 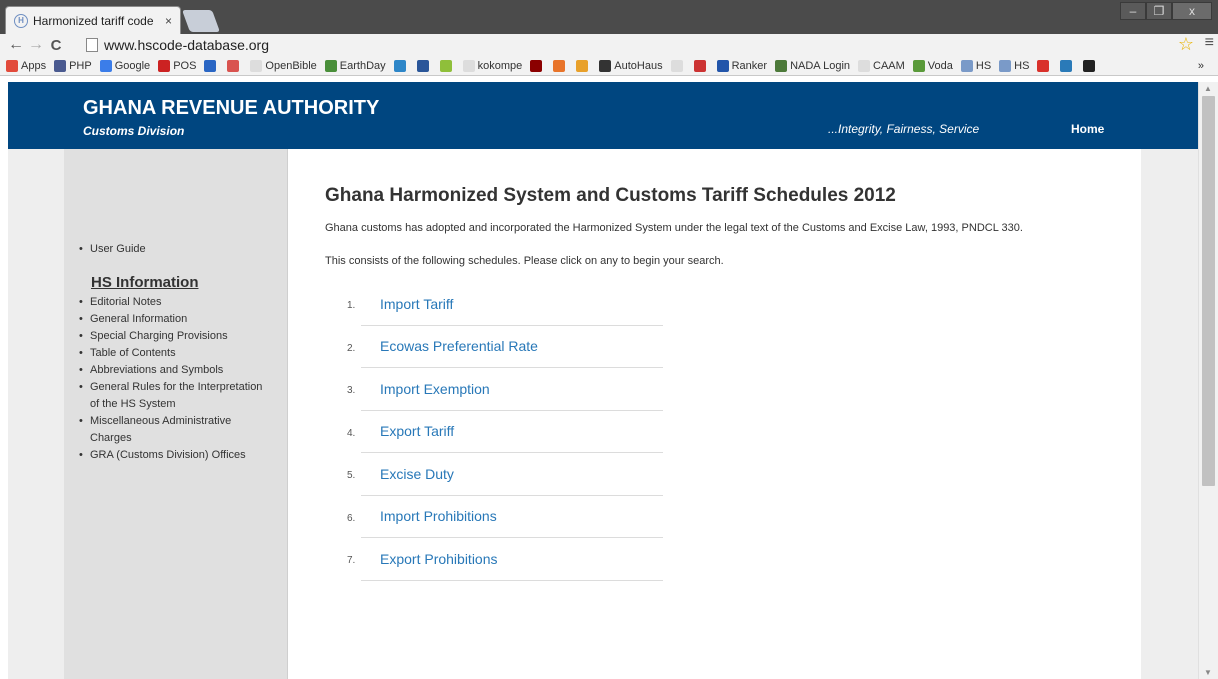 I want to click on tab-close-icon: ×, so click(x=168, y=21).